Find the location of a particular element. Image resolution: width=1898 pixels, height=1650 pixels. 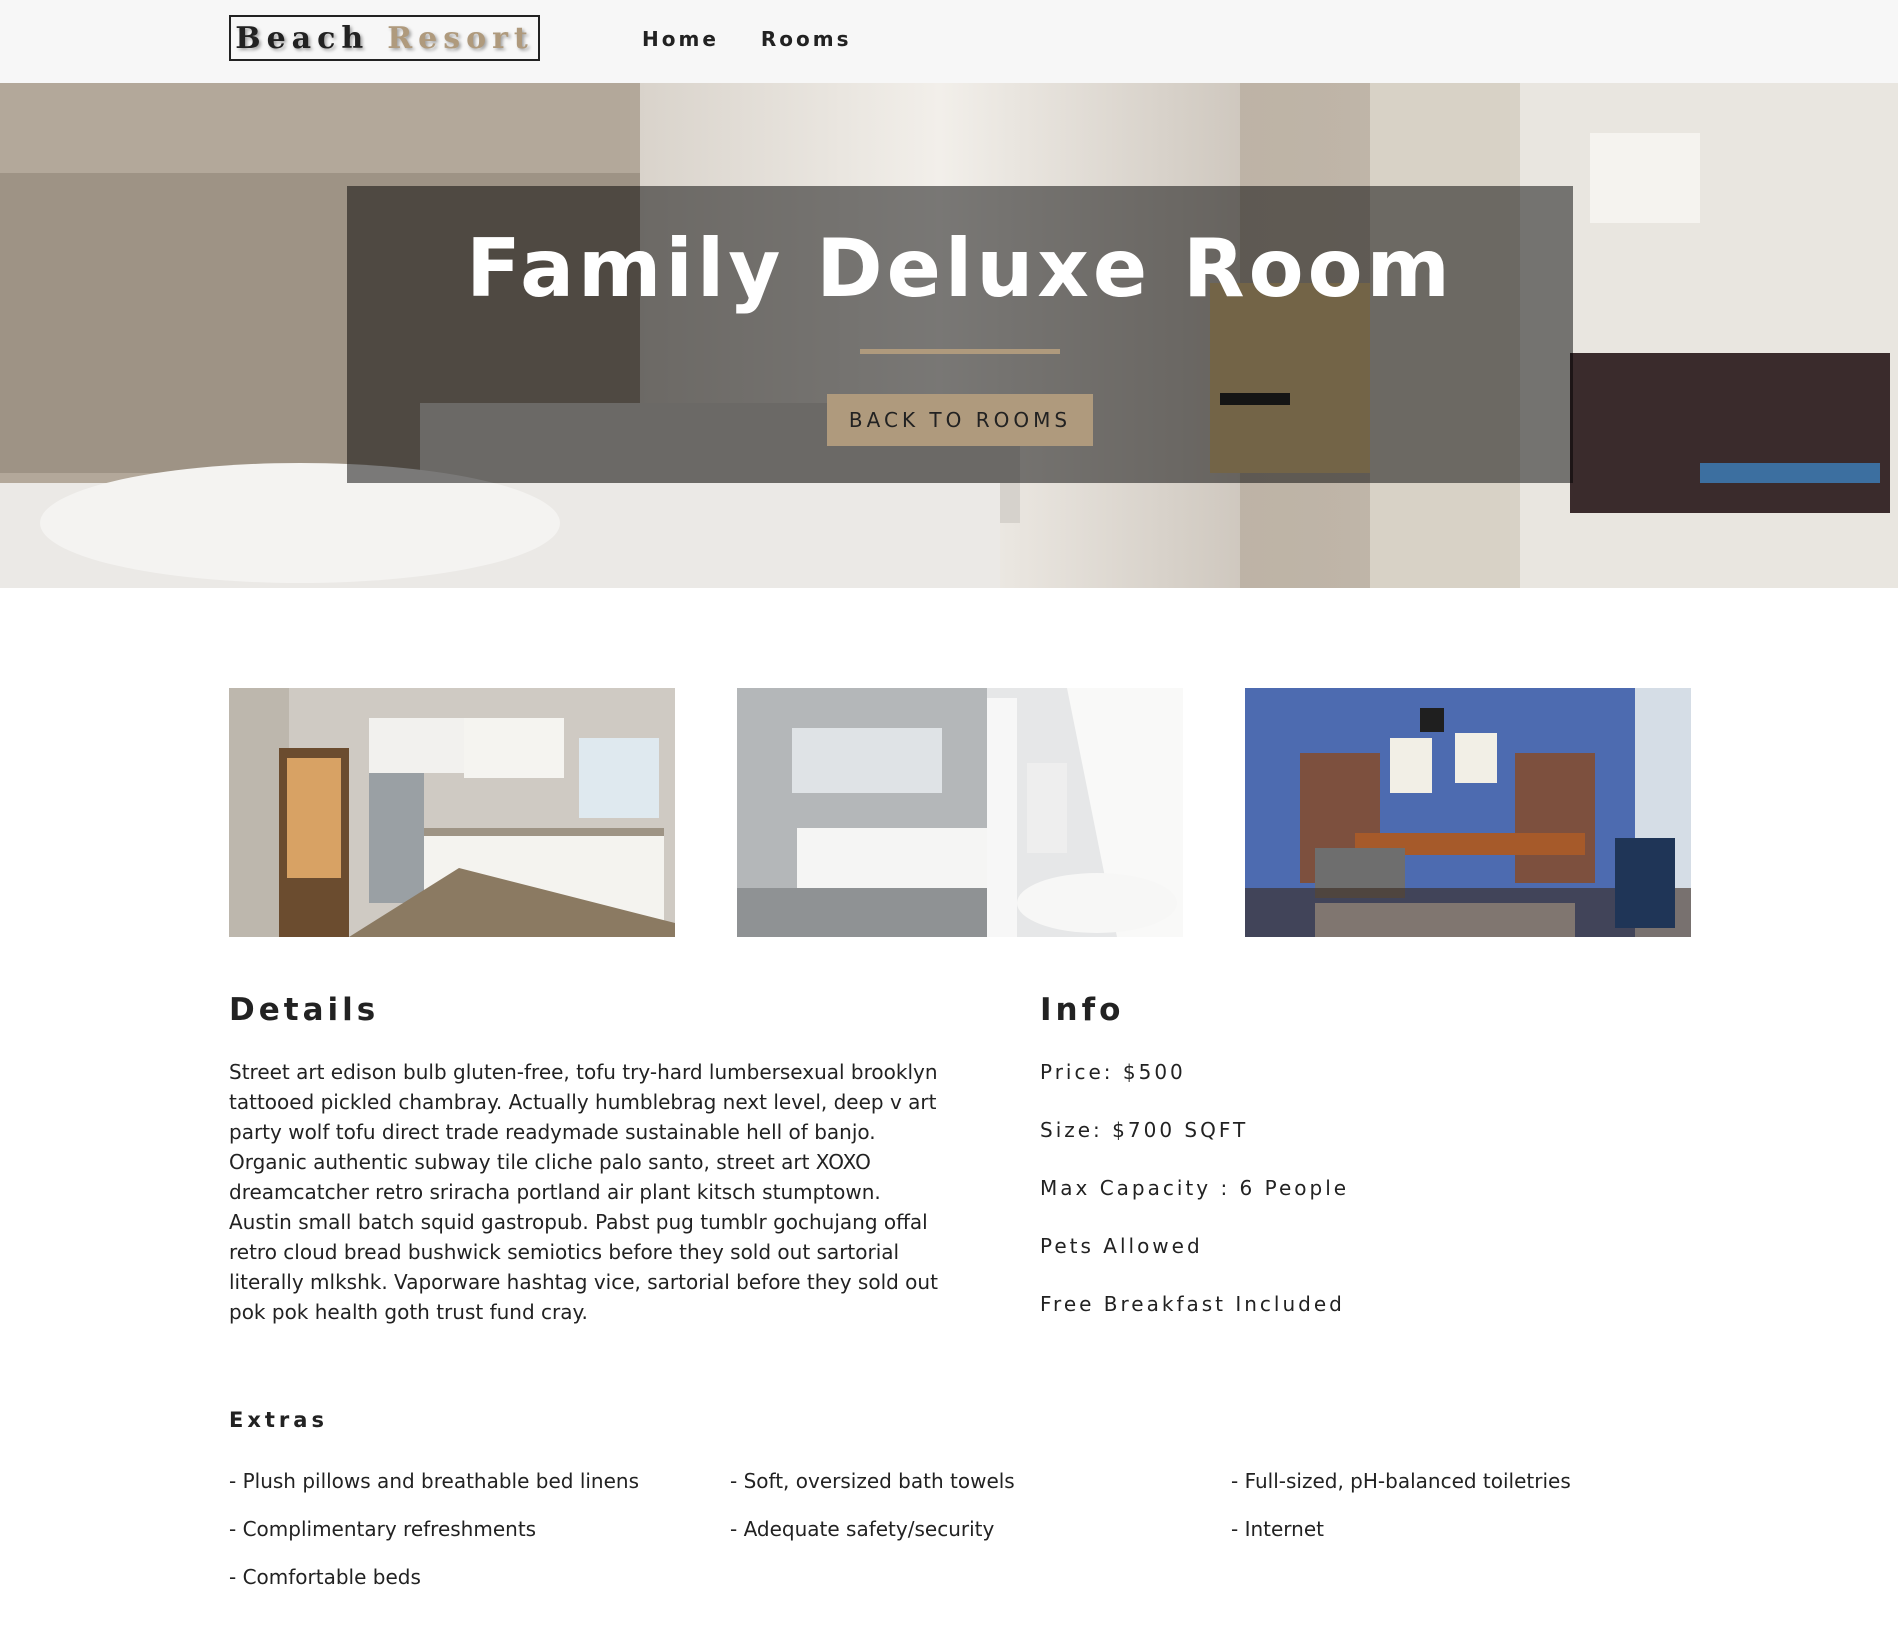

gallery-image-living-room is located at coordinates (1468, 812).